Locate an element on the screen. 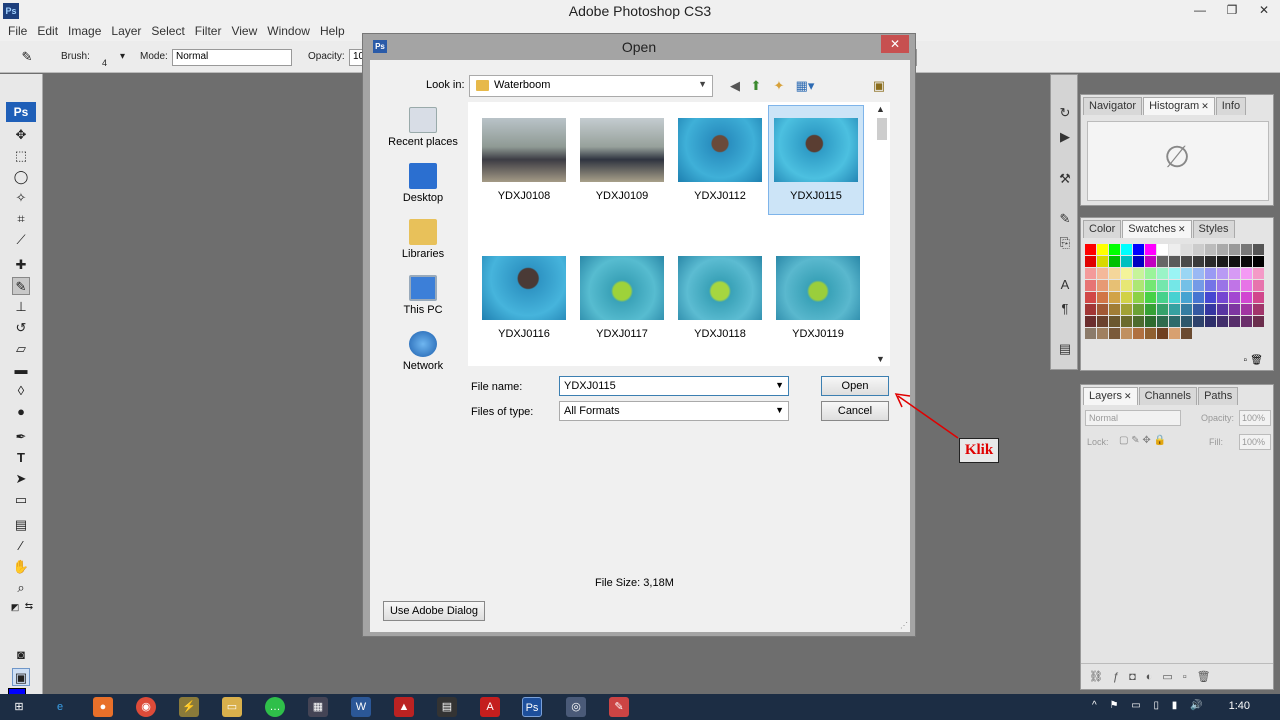 The image size is (1280, 720). place-network: Network is located at coordinates (423, 351).